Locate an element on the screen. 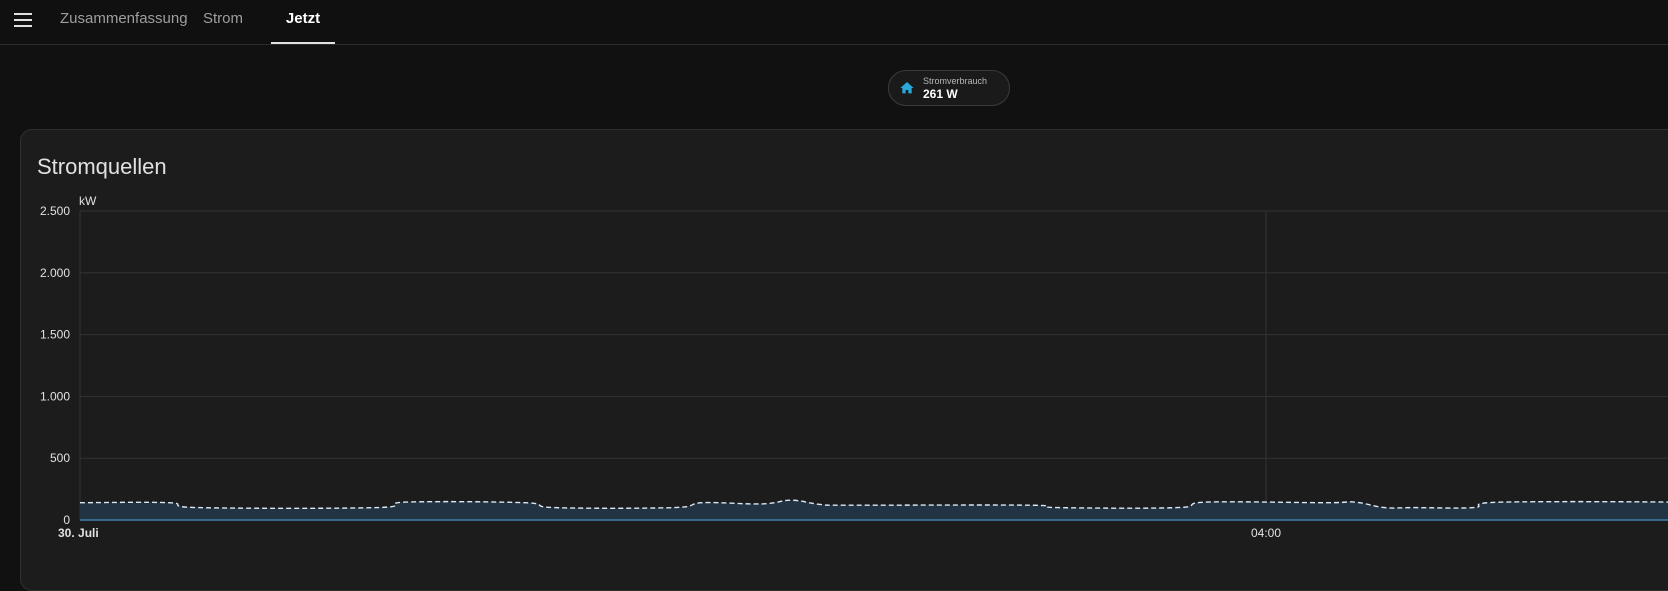  y-tick-label: 0 is located at coordinates (66, 520).